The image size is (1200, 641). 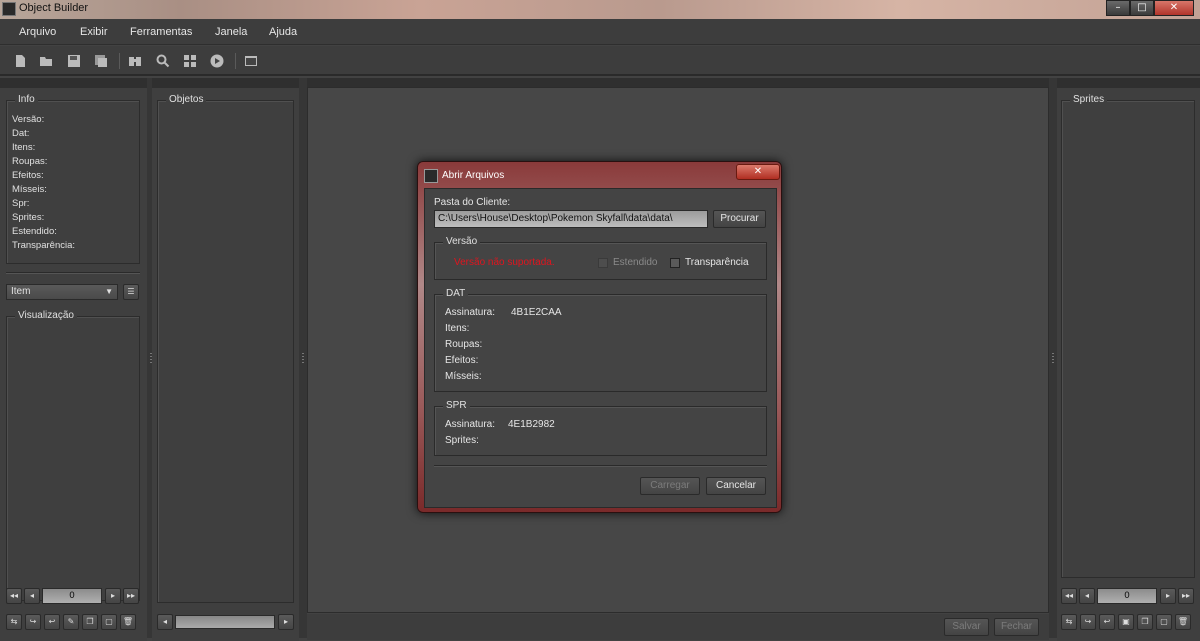 I want to click on scroll-left-button: ◂, so click(x=165, y=622).